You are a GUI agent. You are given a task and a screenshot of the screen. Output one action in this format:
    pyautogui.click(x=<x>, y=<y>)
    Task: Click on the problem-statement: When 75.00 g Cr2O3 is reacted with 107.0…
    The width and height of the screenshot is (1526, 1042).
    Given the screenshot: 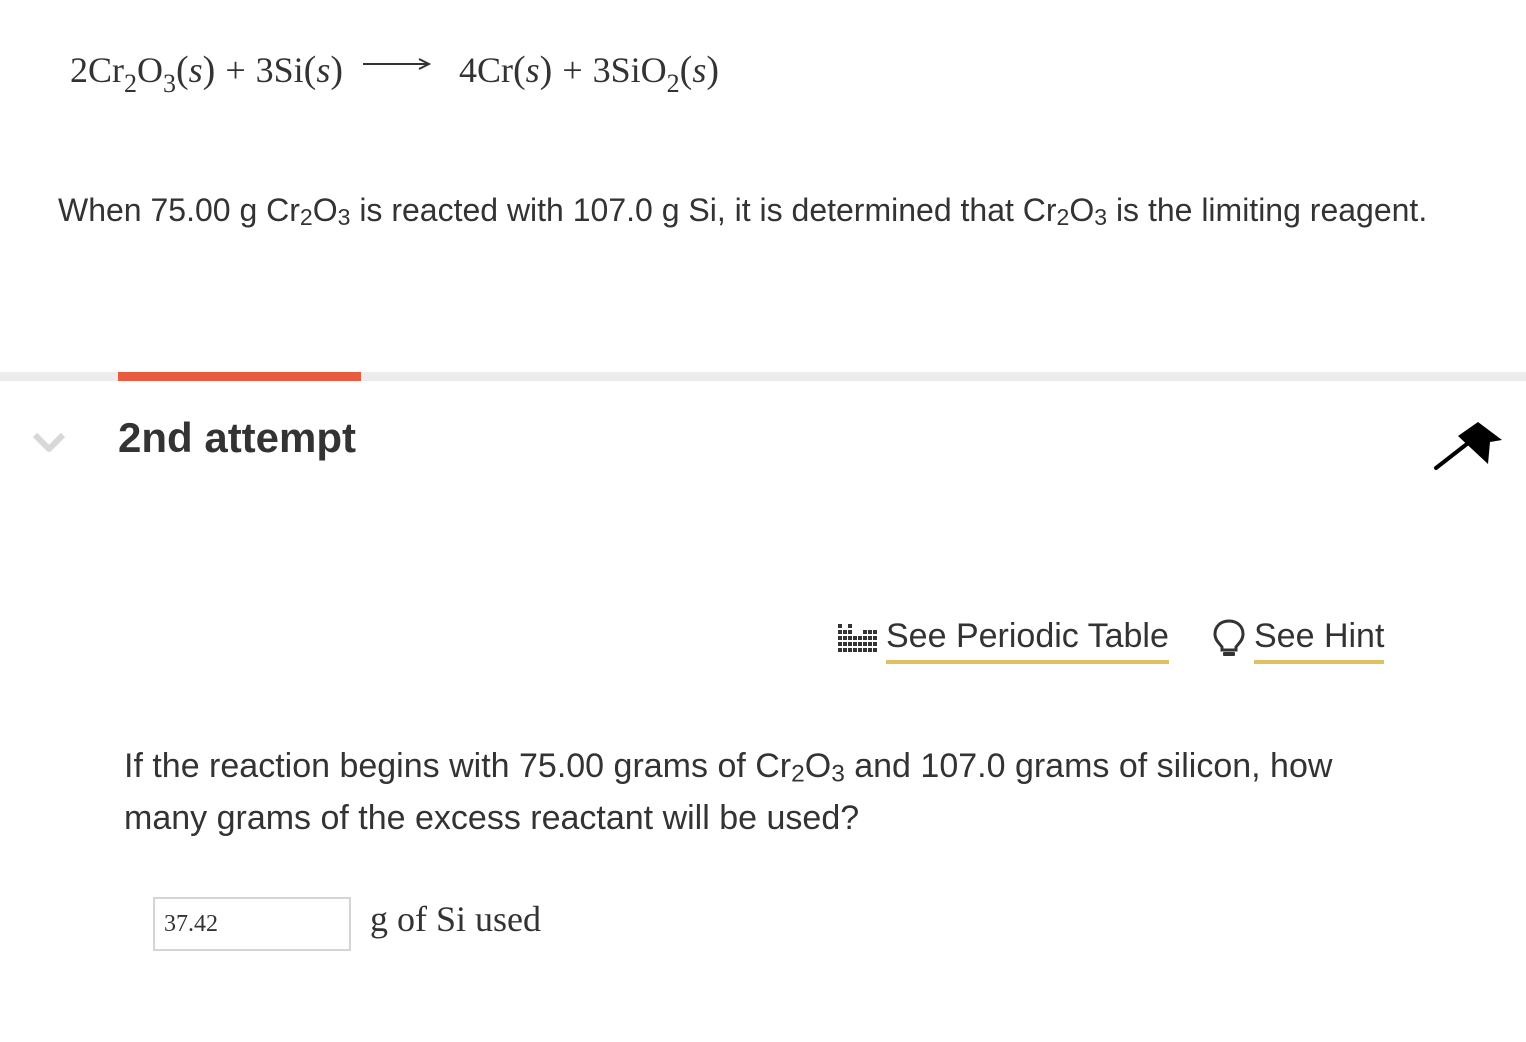 What is the action you would take?
    pyautogui.click(x=743, y=211)
    